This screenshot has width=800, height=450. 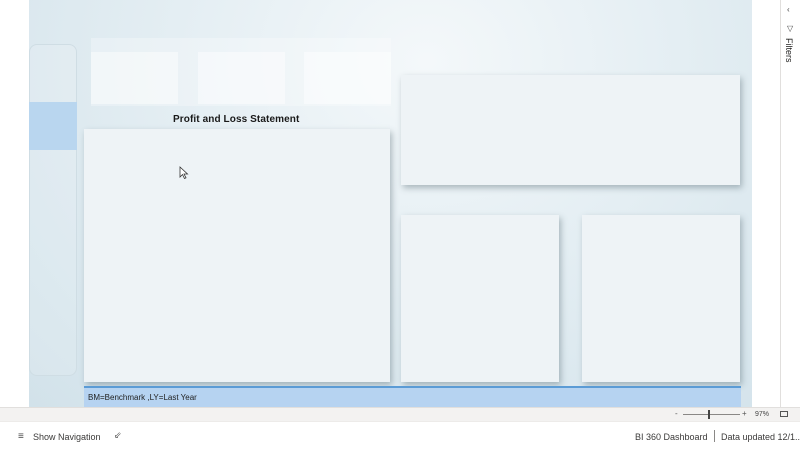 I want to click on chevron-left-icon: ‹, so click(x=788, y=9).